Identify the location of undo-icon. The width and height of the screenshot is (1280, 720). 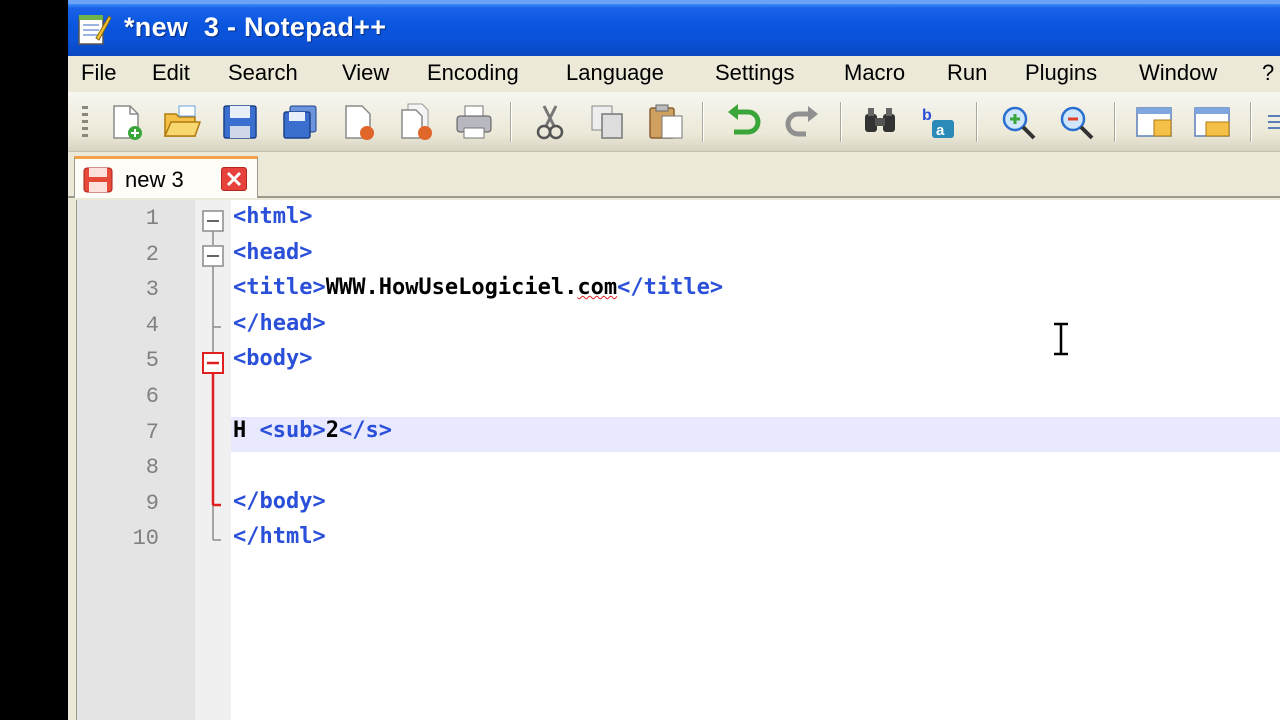
(744, 122).